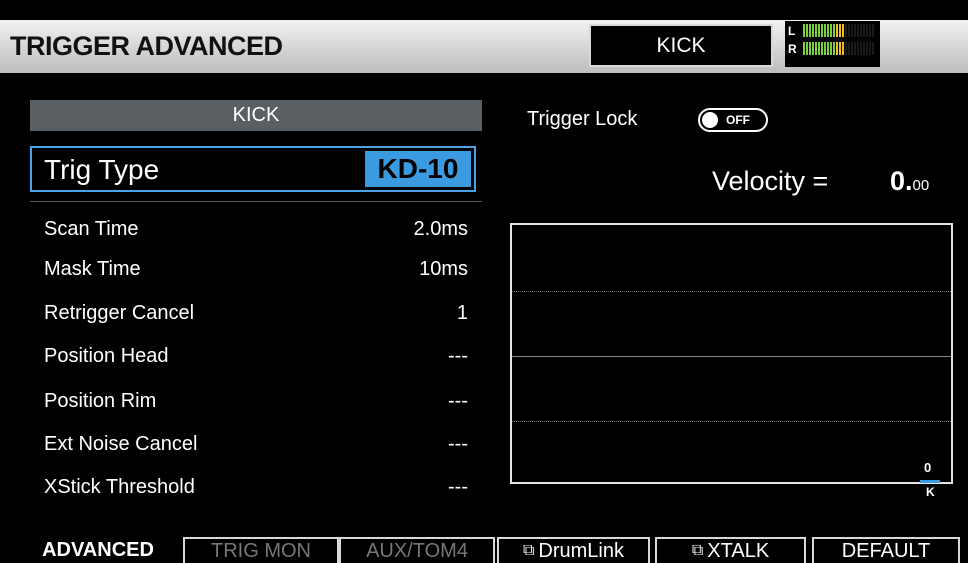 This screenshot has height=563, width=968. I want to click on instrument-display: KICK, so click(681, 45).